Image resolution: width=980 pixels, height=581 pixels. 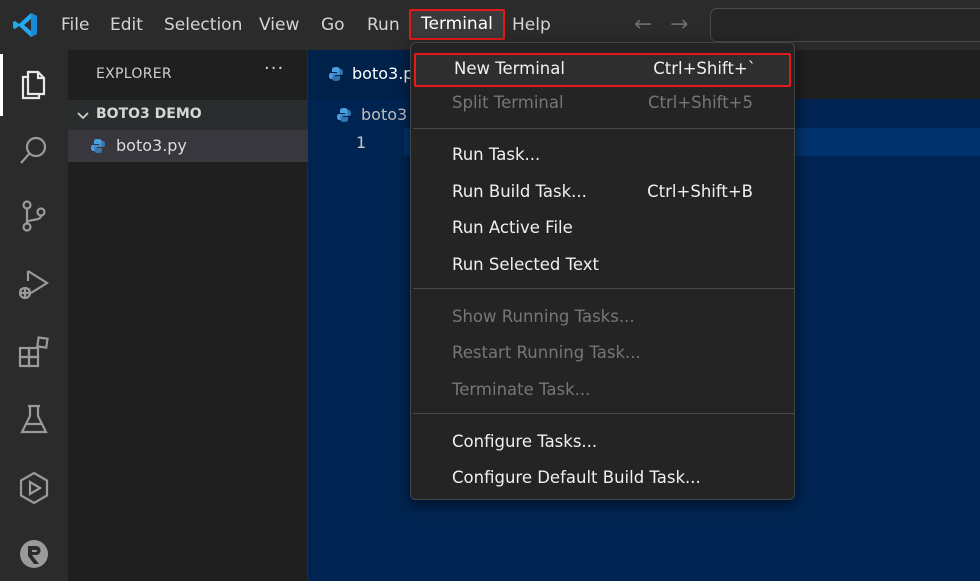 I want to click on menu-item-shortcut: Ctrl+Shift+5, so click(x=700, y=102).